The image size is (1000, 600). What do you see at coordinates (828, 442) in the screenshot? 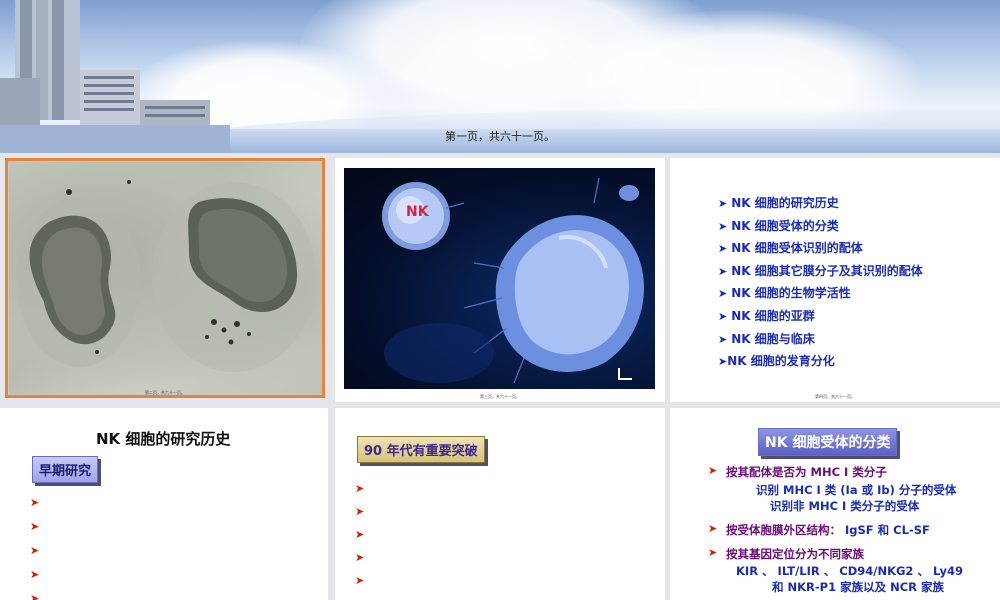
I see `section-tag: NK 细胞受体的分类` at bounding box center [828, 442].